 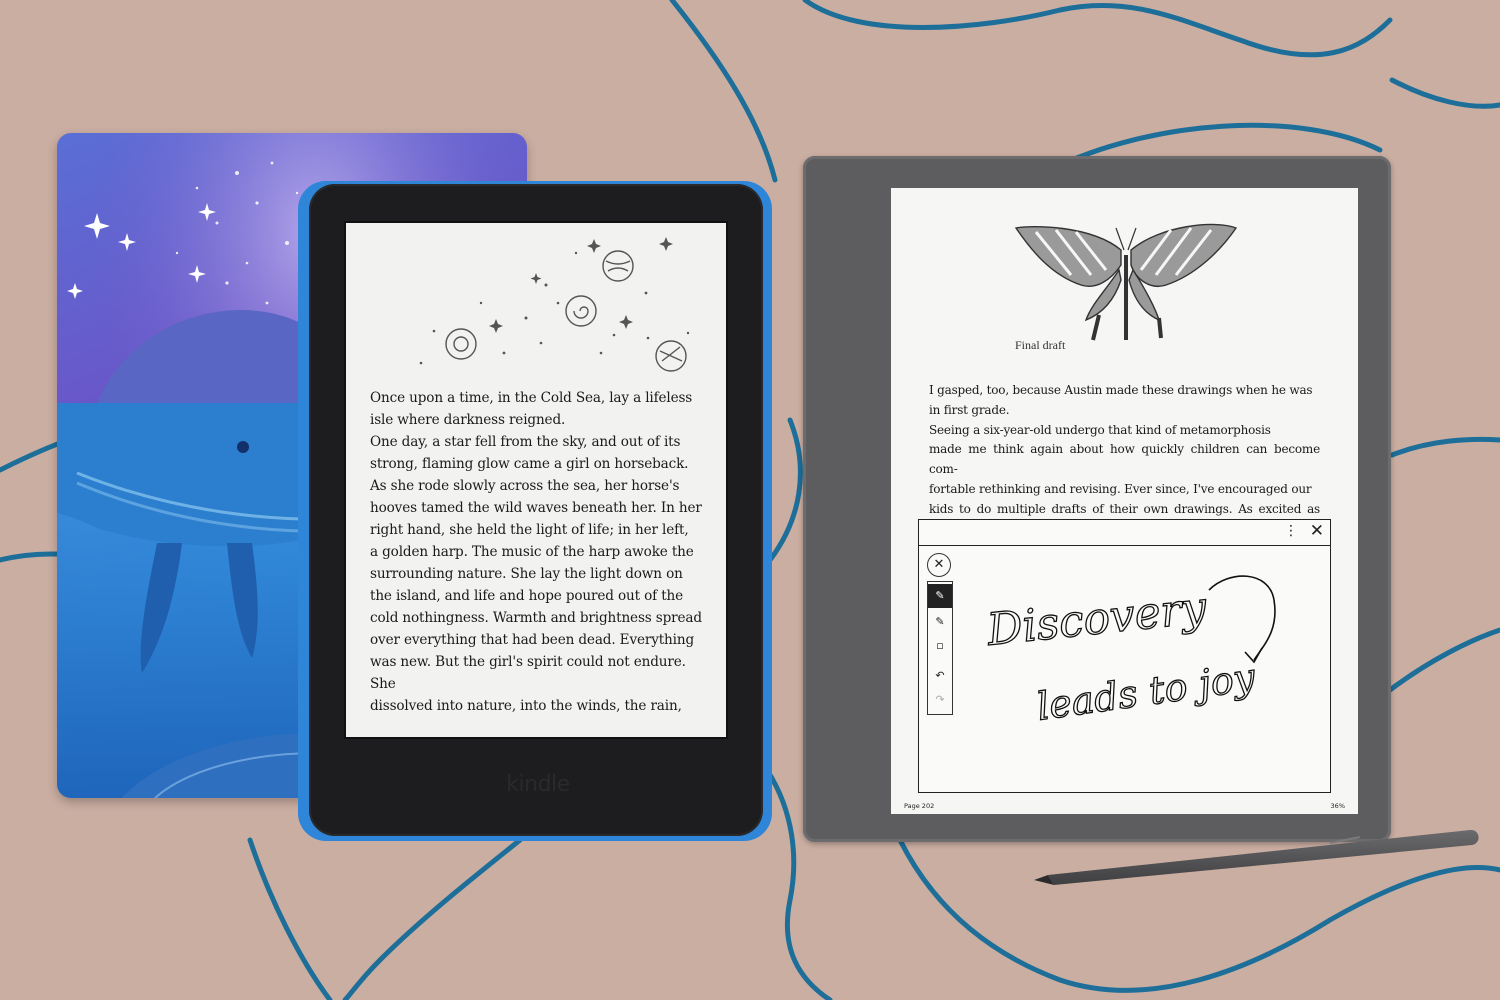 I want to click on figure-caption: Final draft, so click(x=1040, y=345).